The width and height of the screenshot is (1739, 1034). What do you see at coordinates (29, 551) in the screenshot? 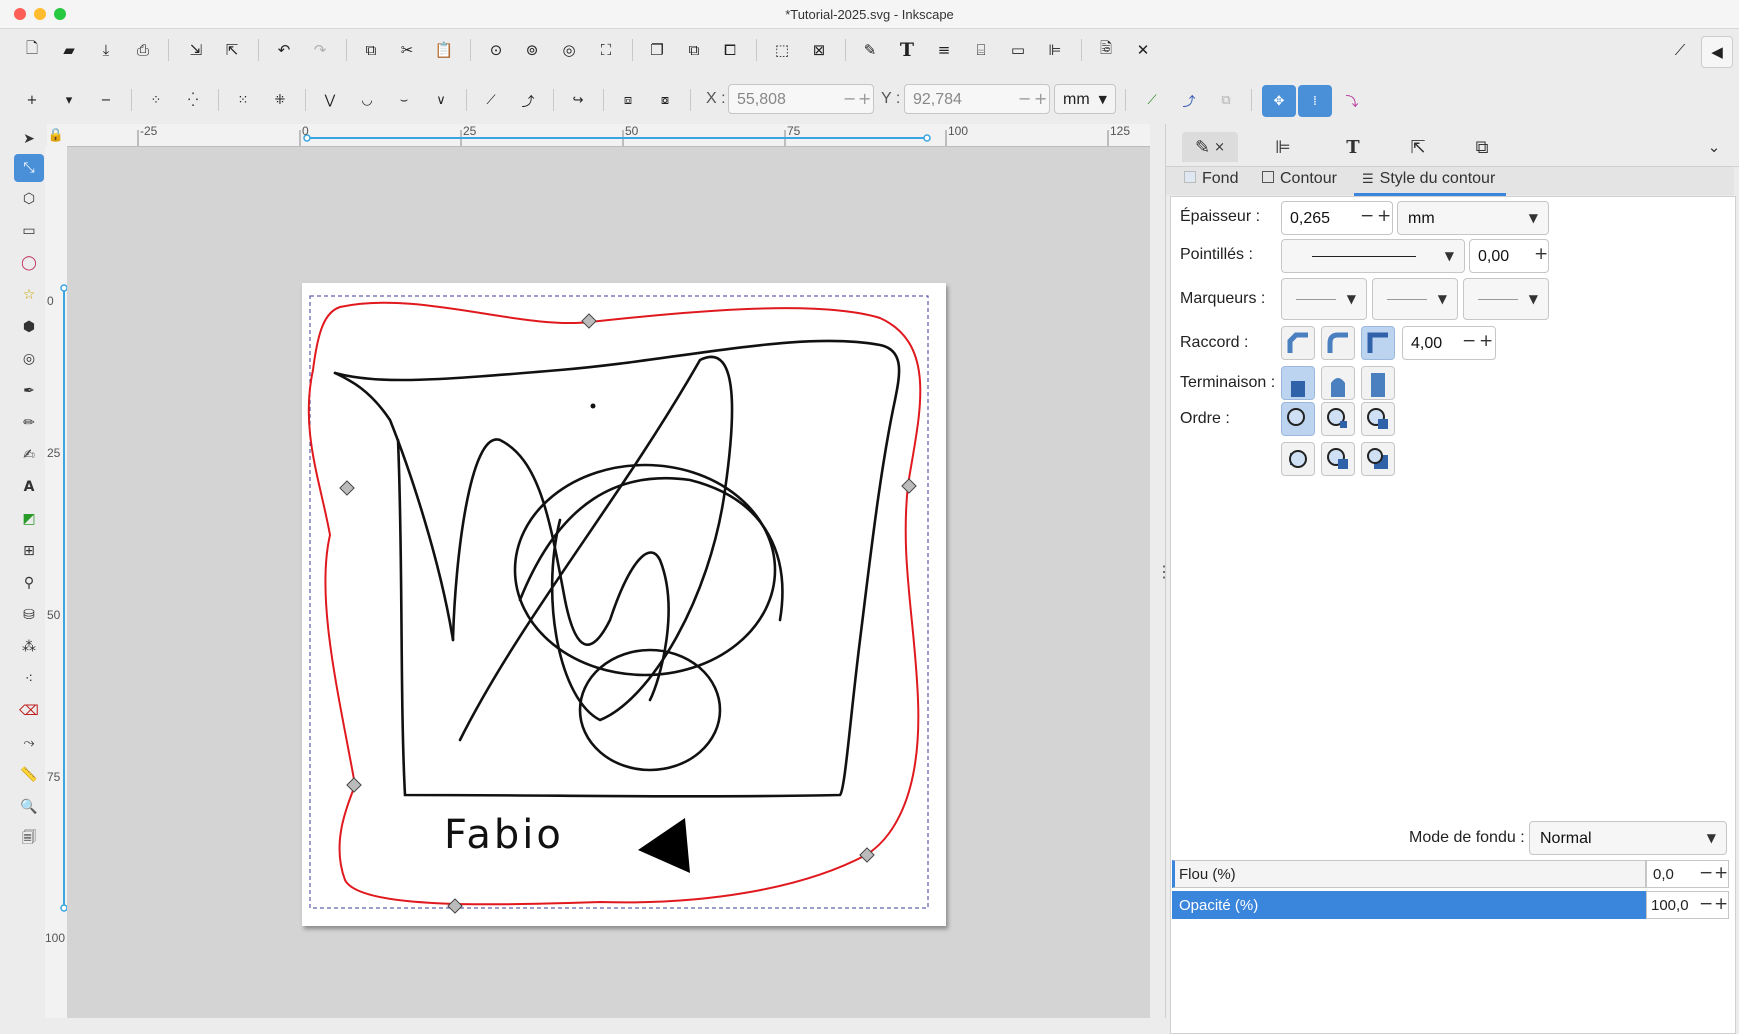
I see `mesh-tool-icon: ⊞` at bounding box center [29, 551].